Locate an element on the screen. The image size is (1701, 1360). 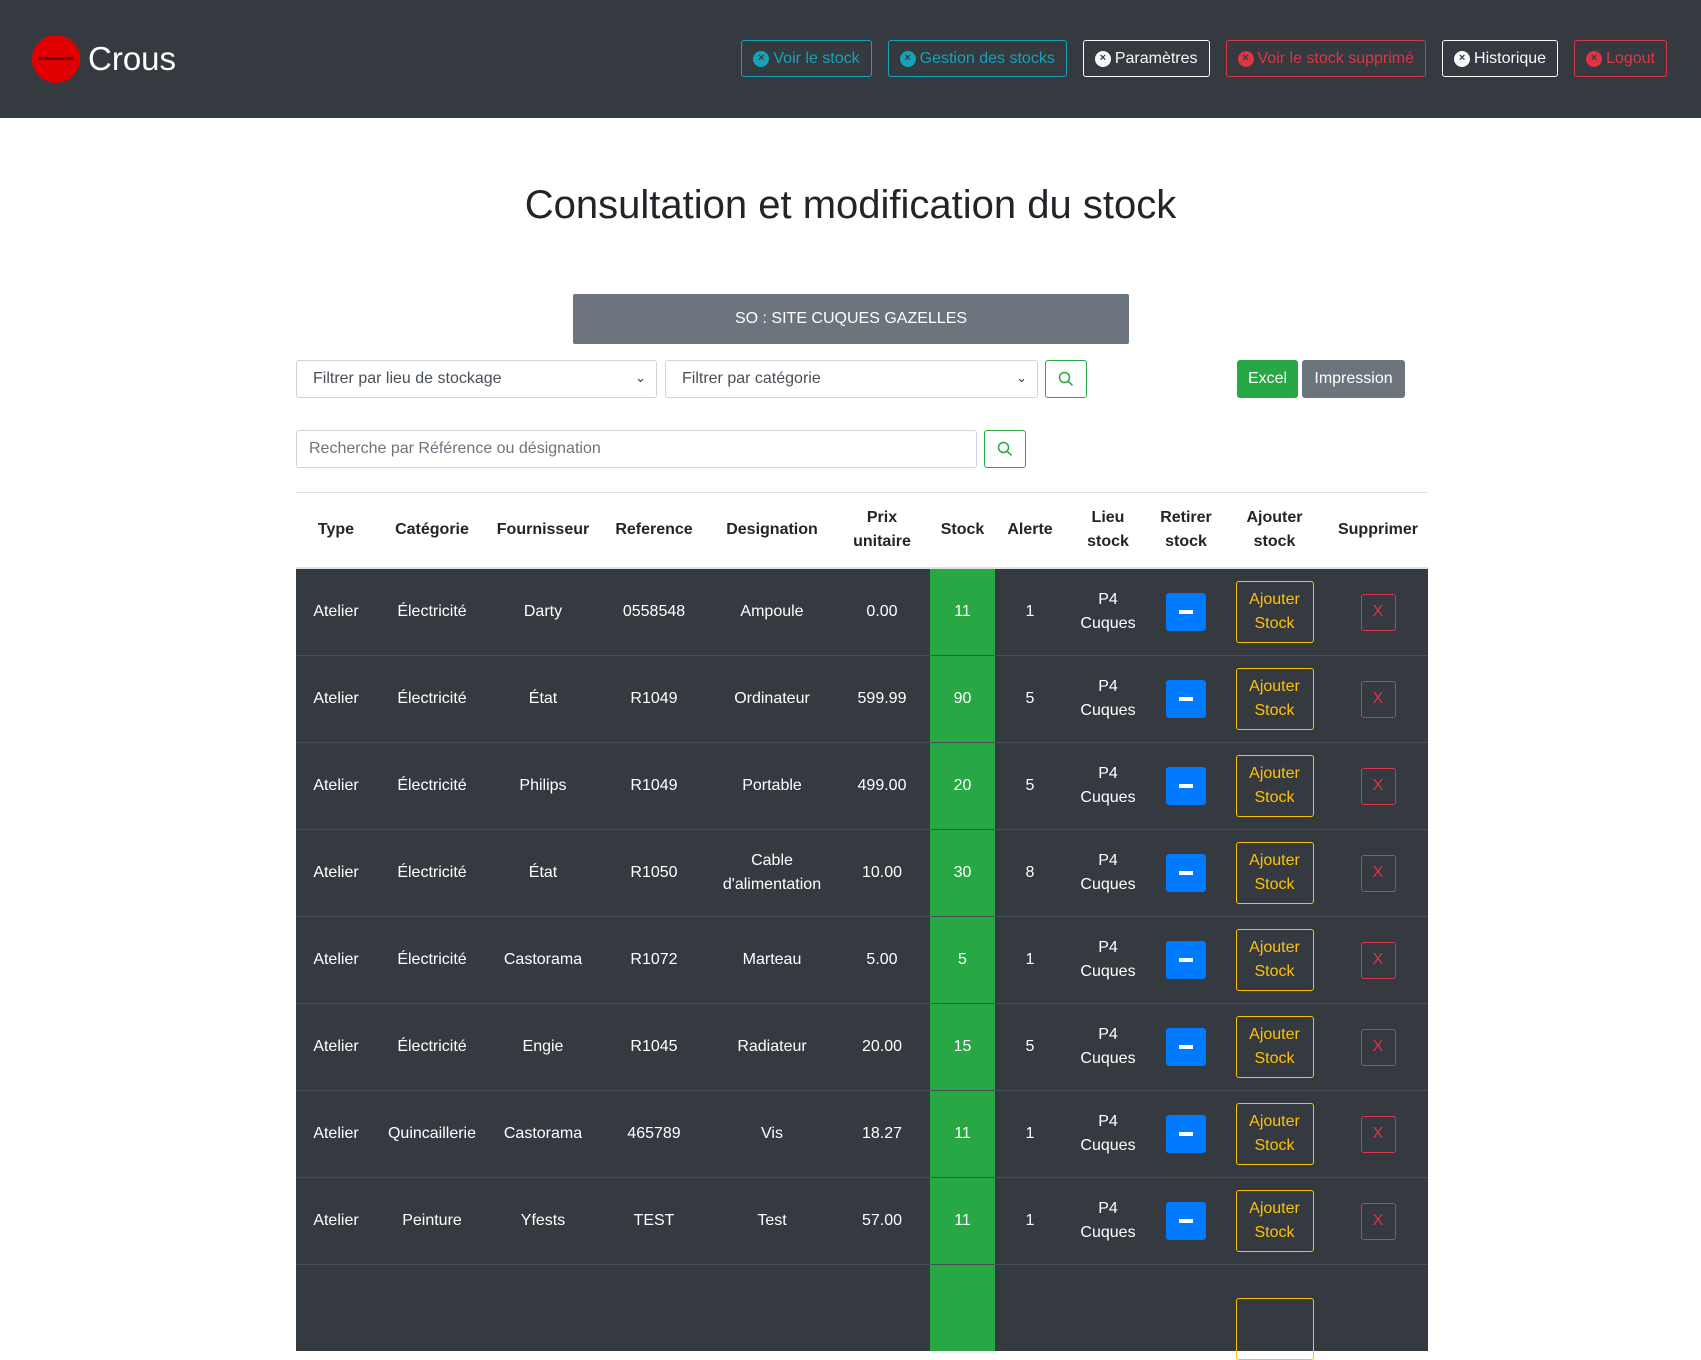
cell-reference: 0558548 is located at coordinates (654, 611).